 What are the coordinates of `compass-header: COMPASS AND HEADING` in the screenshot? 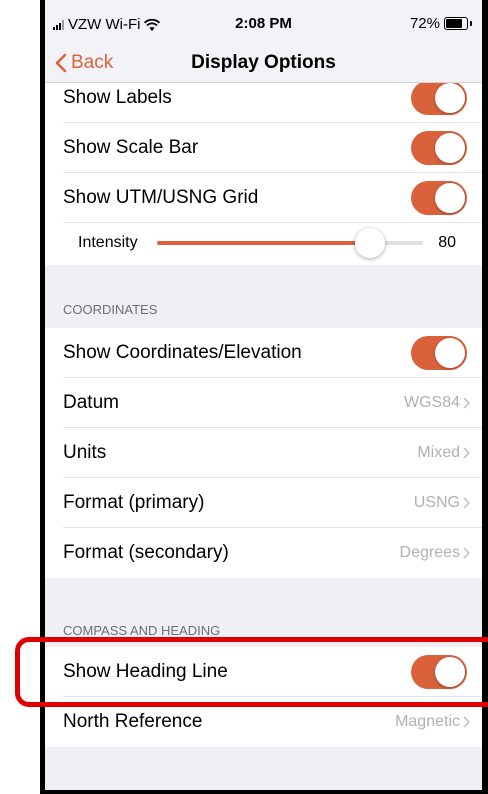 It's located at (142, 630).